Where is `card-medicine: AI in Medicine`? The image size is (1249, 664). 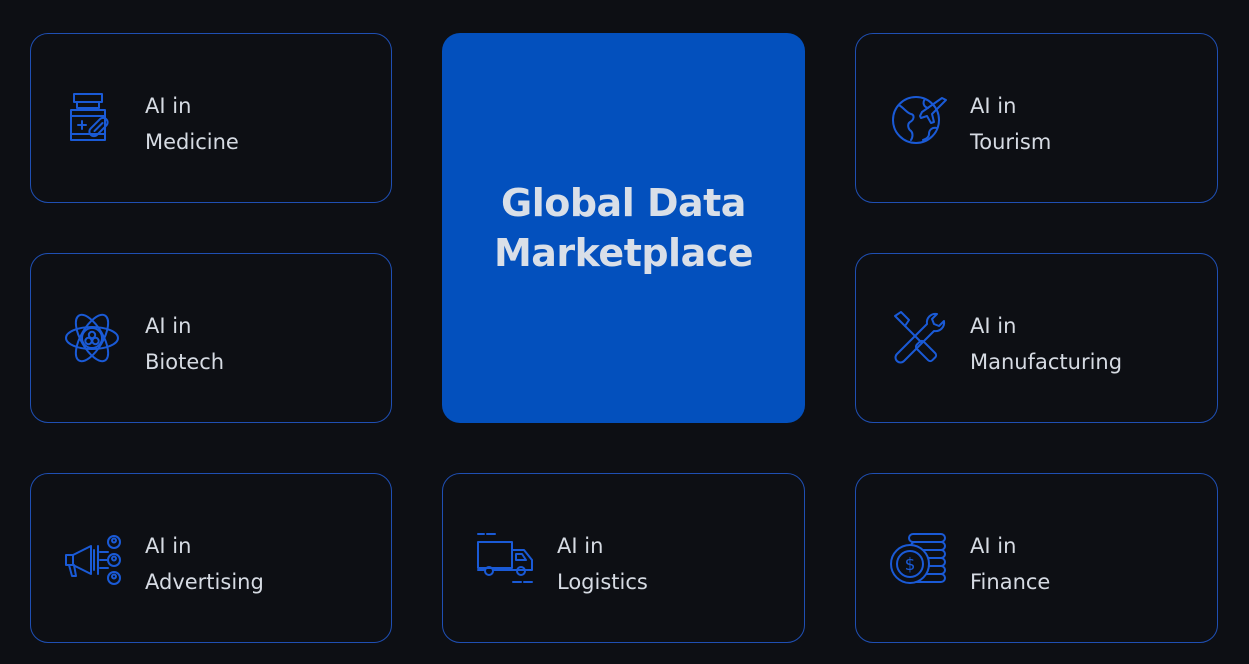 card-medicine: AI in Medicine is located at coordinates (211, 118).